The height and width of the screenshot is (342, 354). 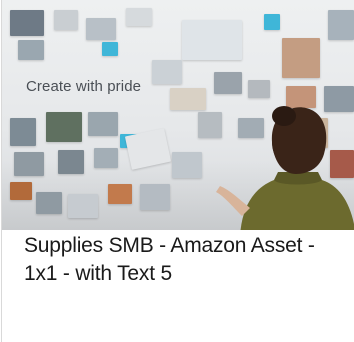 What do you see at coordinates (285, 168) in the screenshot?
I see `person-figure` at bounding box center [285, 168].